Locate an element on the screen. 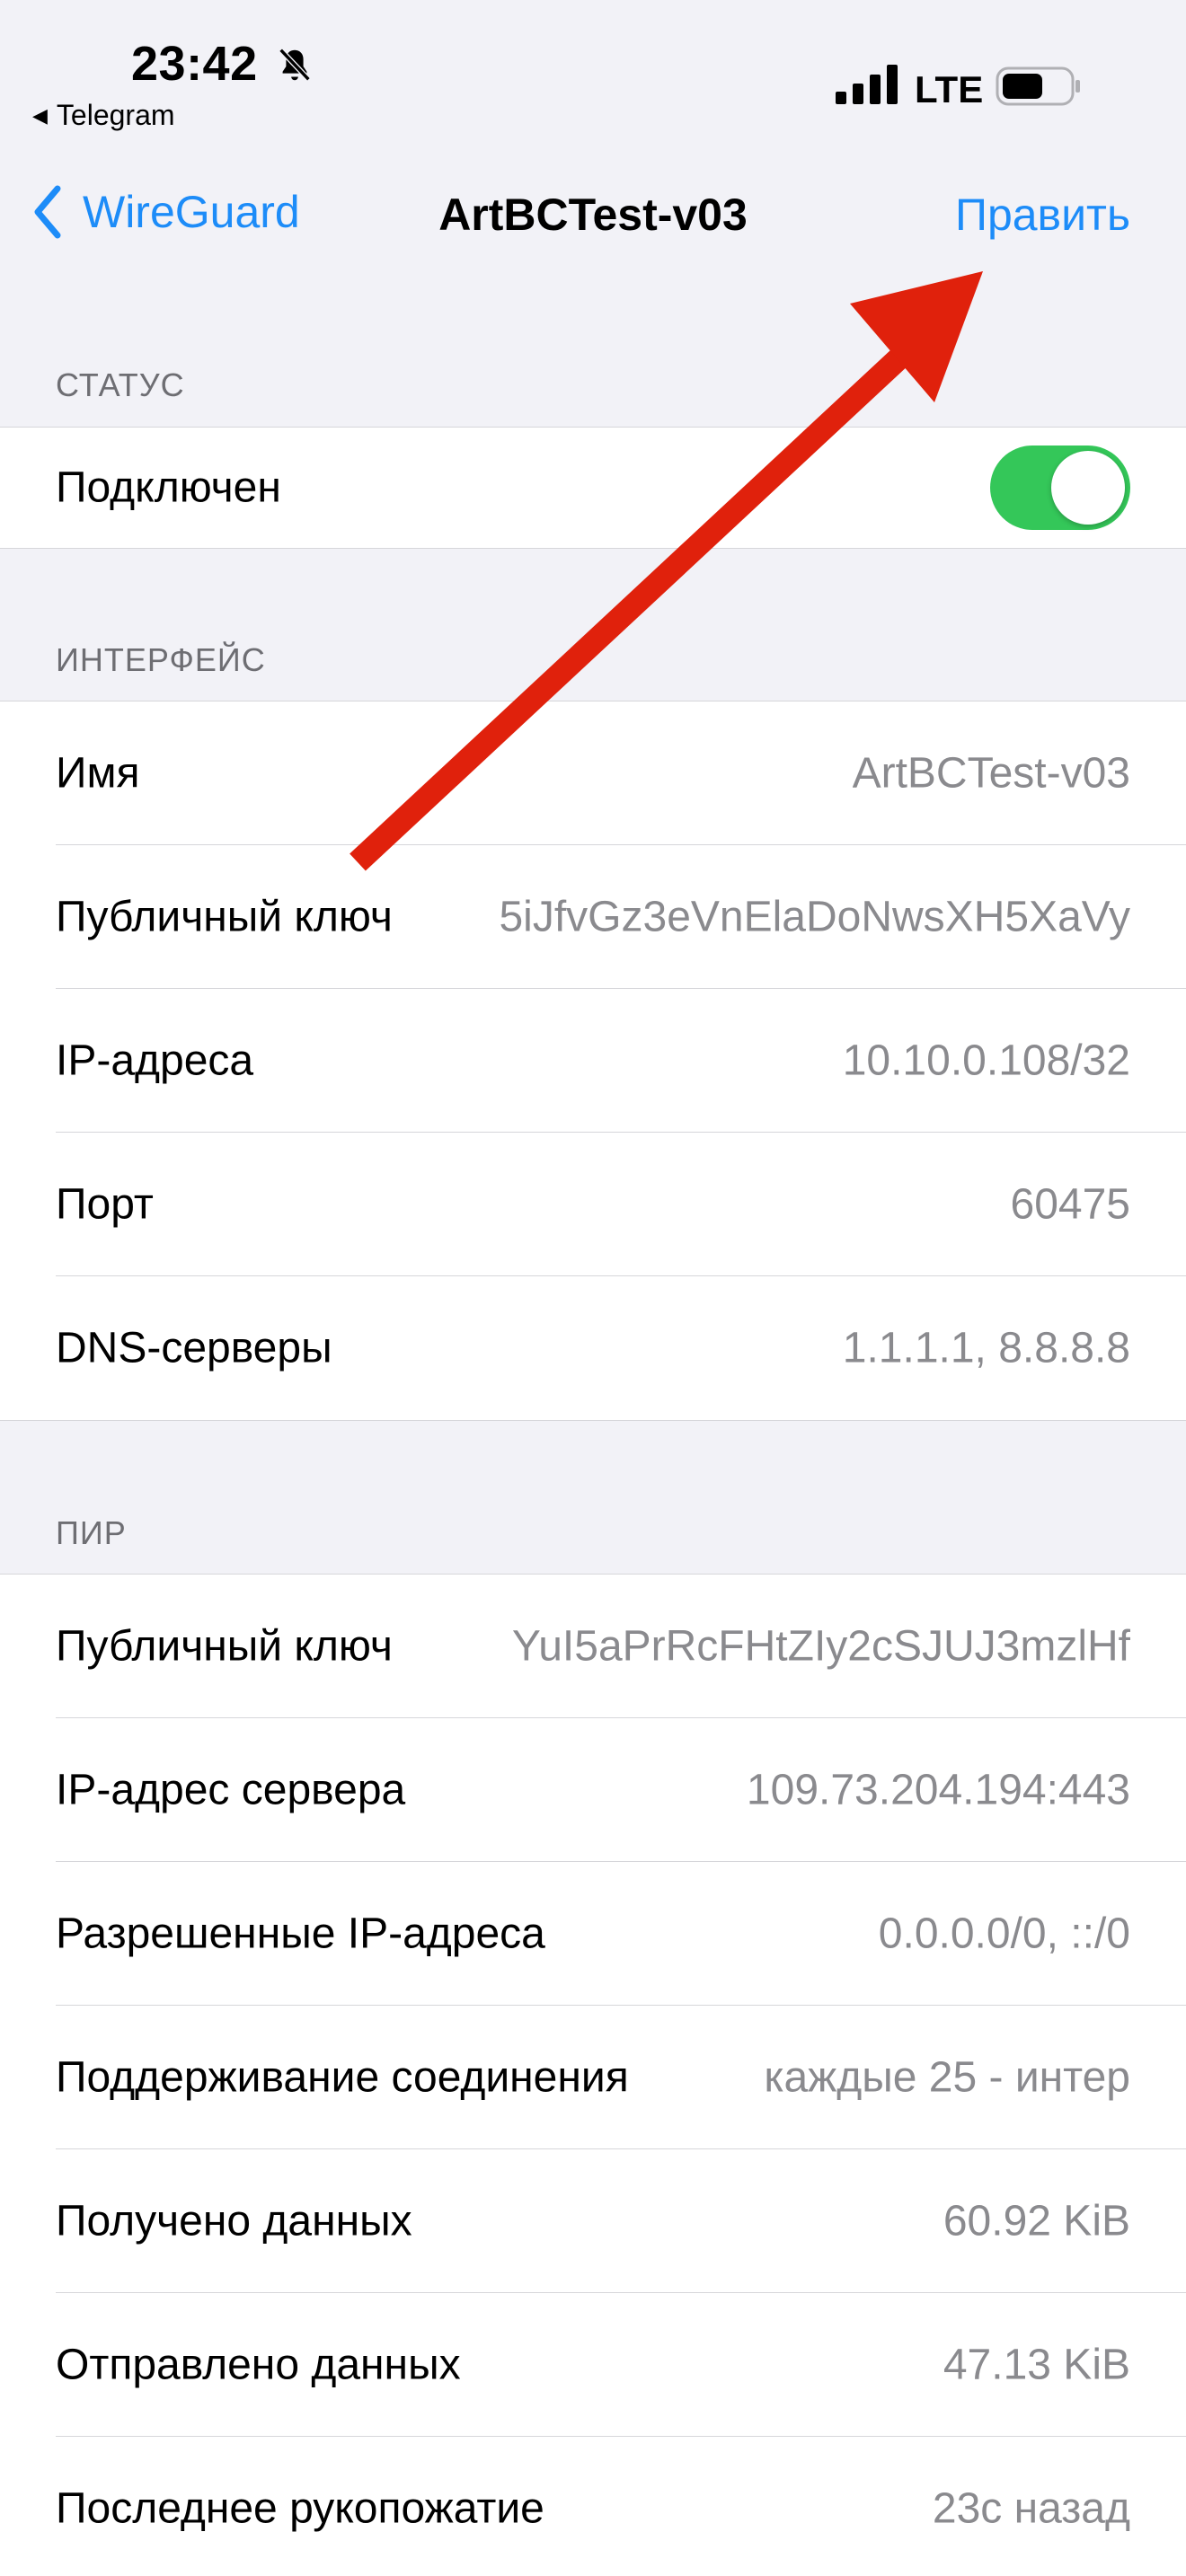 This screenshot has height=2576, width=1186. row-label: Поддерживание соединения is located at coordinates (342, 2077).